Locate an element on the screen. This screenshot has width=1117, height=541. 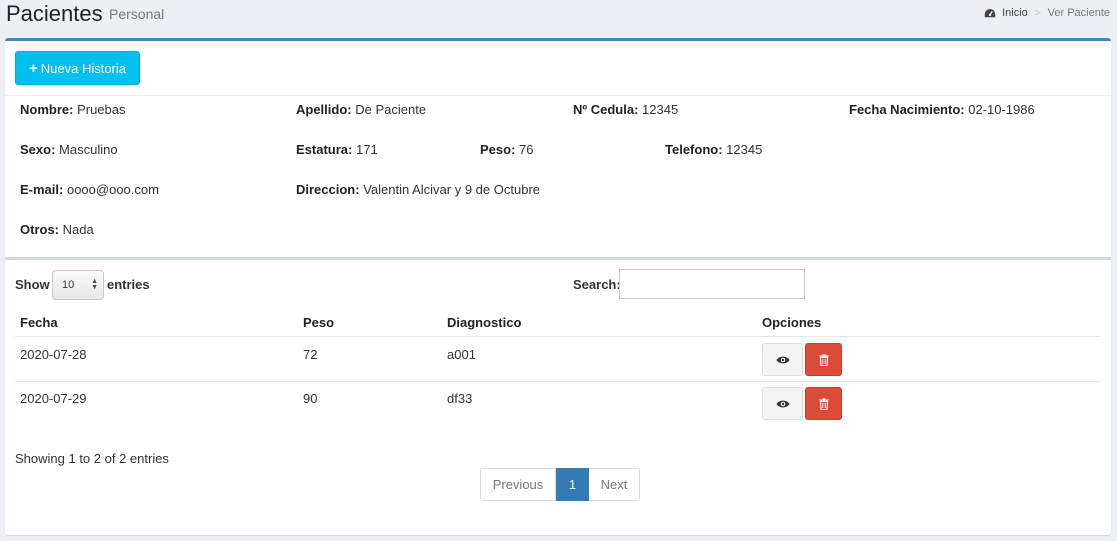
info-sexo-value: Masculino is located at coordinates (88, 149).